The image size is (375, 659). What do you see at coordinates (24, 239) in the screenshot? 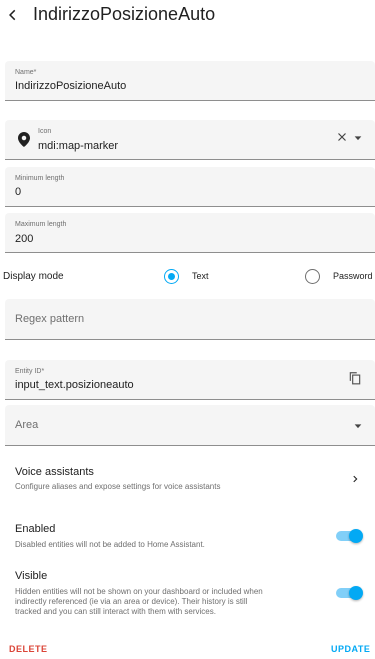
I see `maximum-length-value: 200` at bounding box center [24, 239].